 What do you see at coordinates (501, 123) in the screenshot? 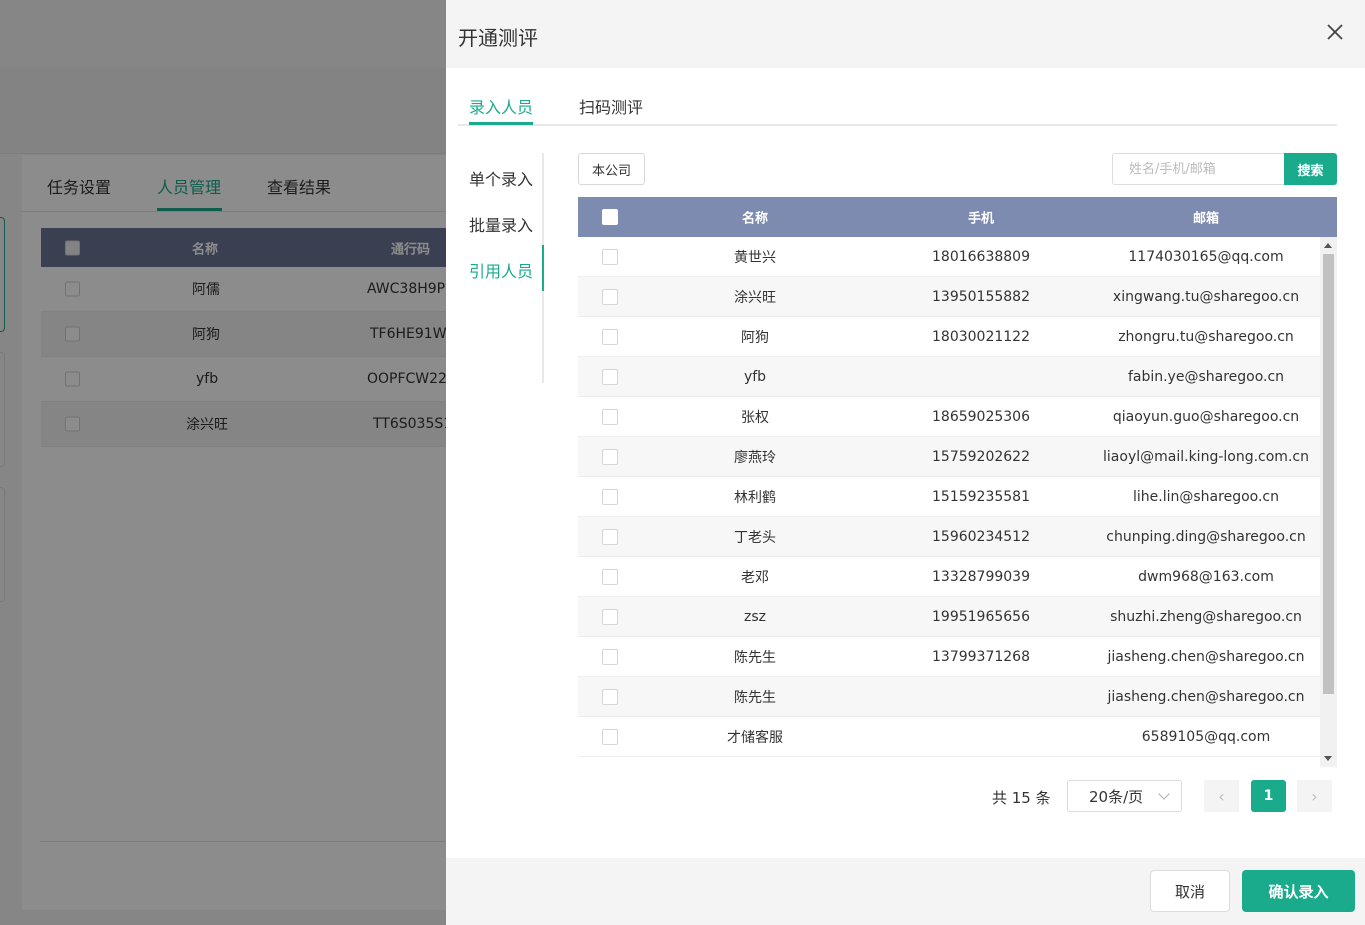
I see `tab-indicator` at bounding box center [501, 123].